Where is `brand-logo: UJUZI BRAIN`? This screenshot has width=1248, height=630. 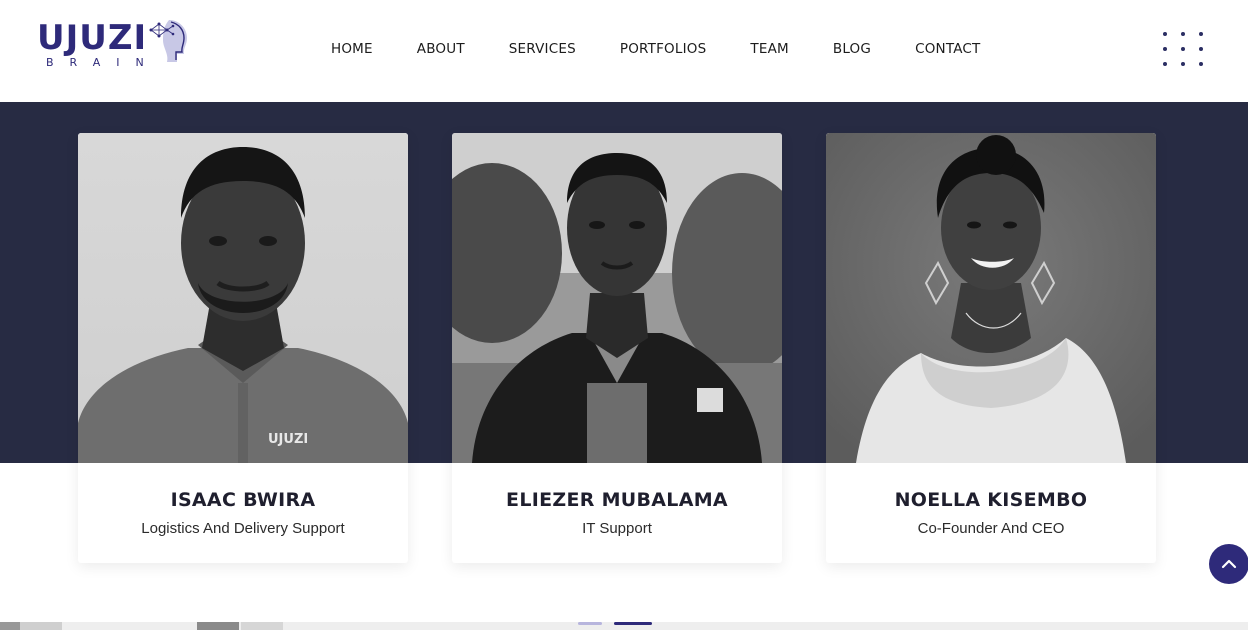 brand-logo: UJUZI BRAIN is located at coordinates (117, 46).